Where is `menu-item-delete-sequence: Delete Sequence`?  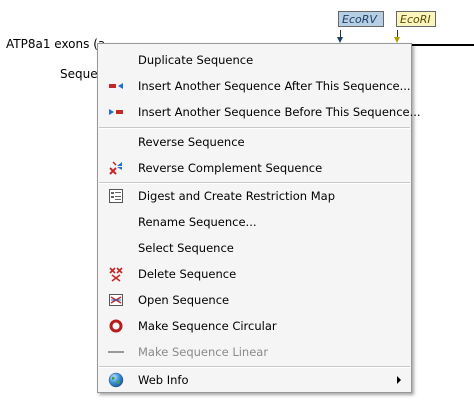
menu-item-delete-sequence: Delete Sequence is located at coordinates (254, 274).